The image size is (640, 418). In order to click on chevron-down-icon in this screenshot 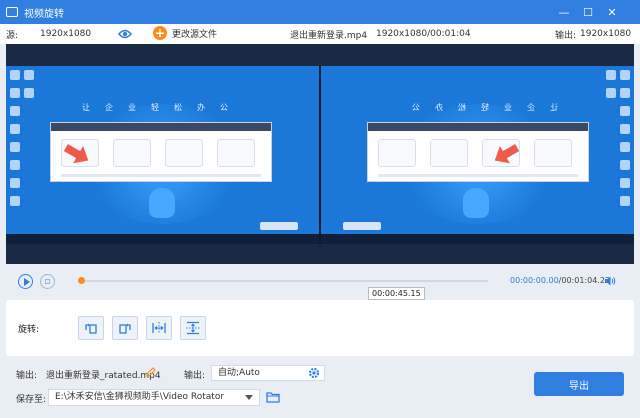, I will do `click(249, 397)`.